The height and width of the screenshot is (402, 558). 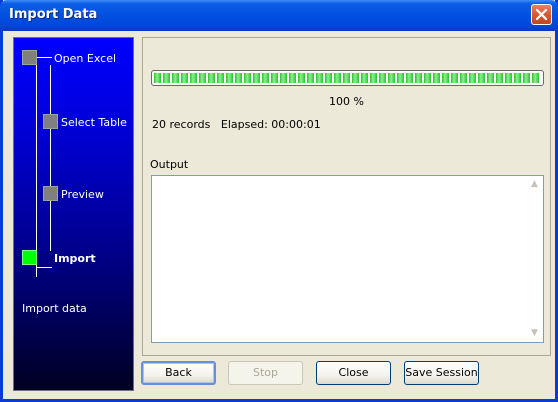 I want to click on back-button: Back, so click(x=178, y=373).